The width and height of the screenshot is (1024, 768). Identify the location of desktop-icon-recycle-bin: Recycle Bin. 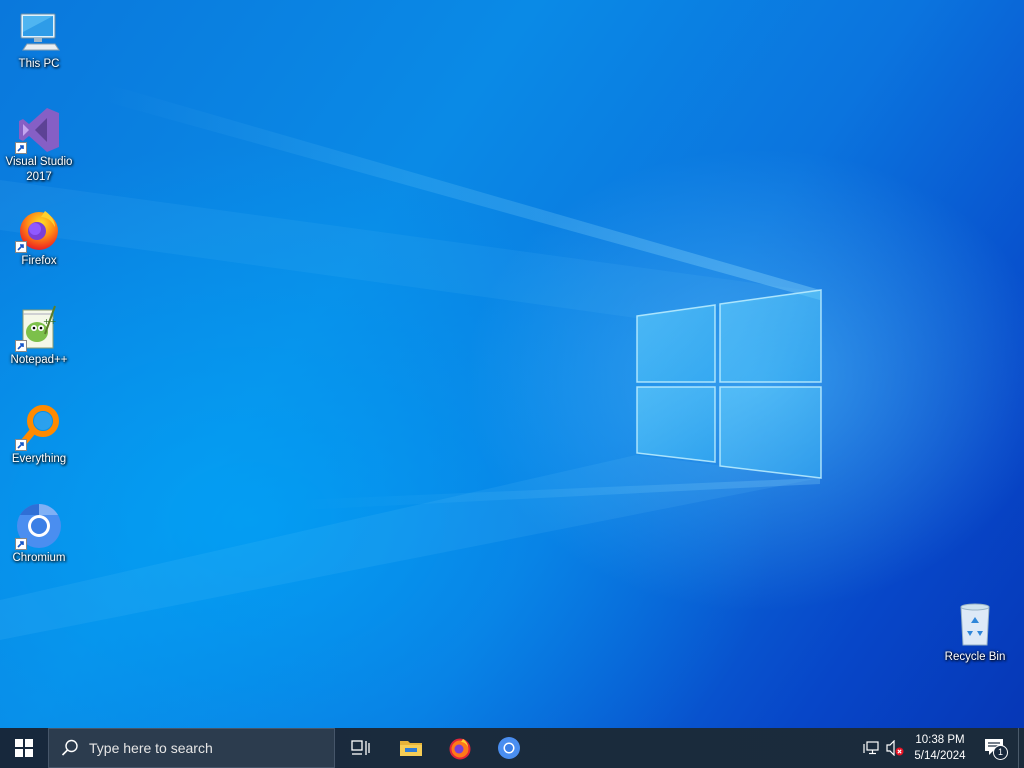
(975, 633).